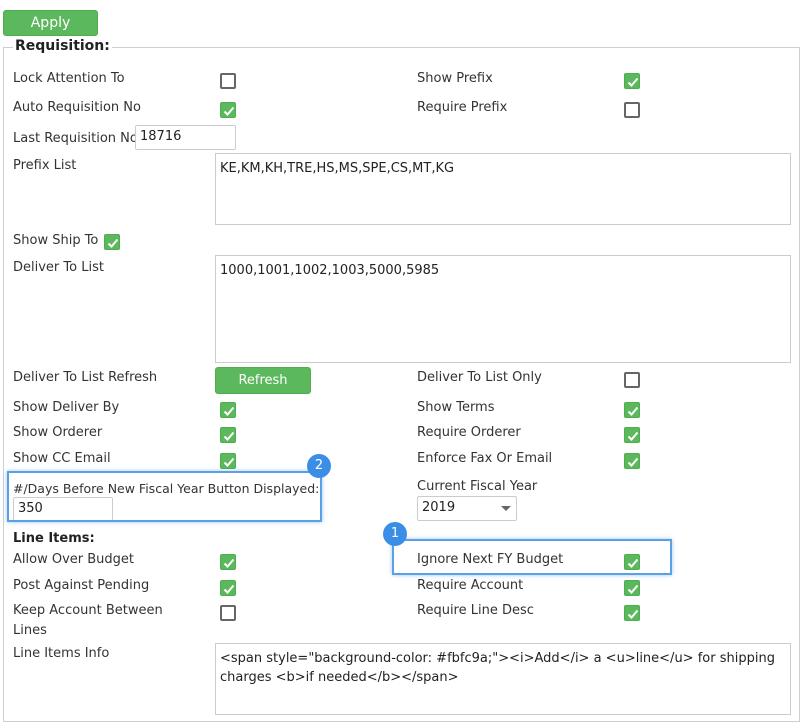 This screenshot has width=808, height=726. I want to click on require-prefix-label: Require Prefix, so click(462, 107).